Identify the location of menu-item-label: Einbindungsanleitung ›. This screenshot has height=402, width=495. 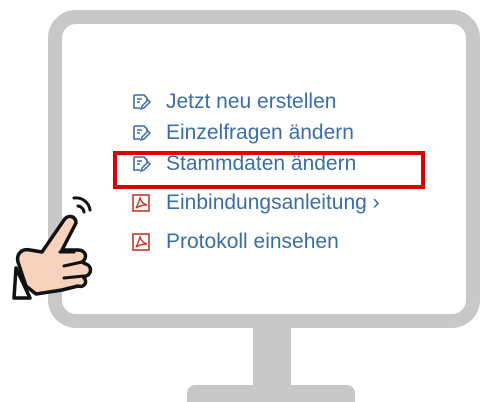
(273, 202).